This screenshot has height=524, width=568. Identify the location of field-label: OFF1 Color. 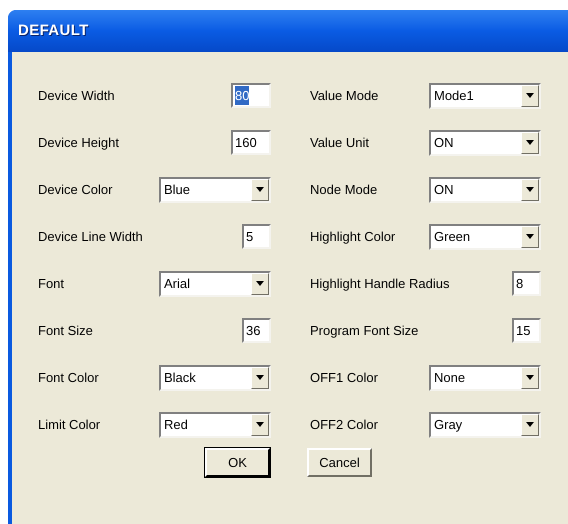
(344, 377).